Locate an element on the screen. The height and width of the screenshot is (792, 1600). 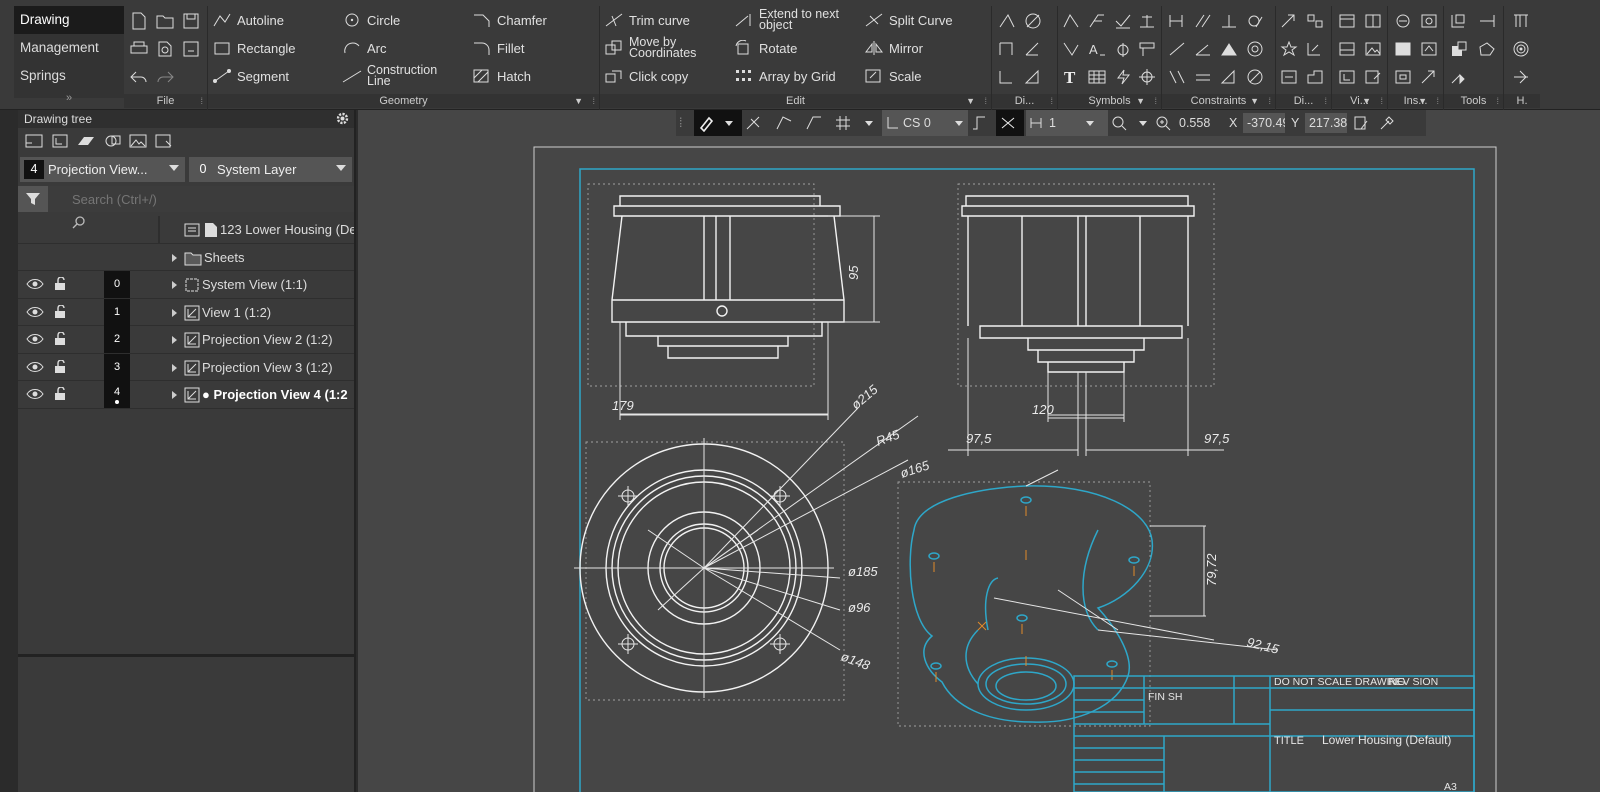
redo-icon is located at coordinates (165, 77).